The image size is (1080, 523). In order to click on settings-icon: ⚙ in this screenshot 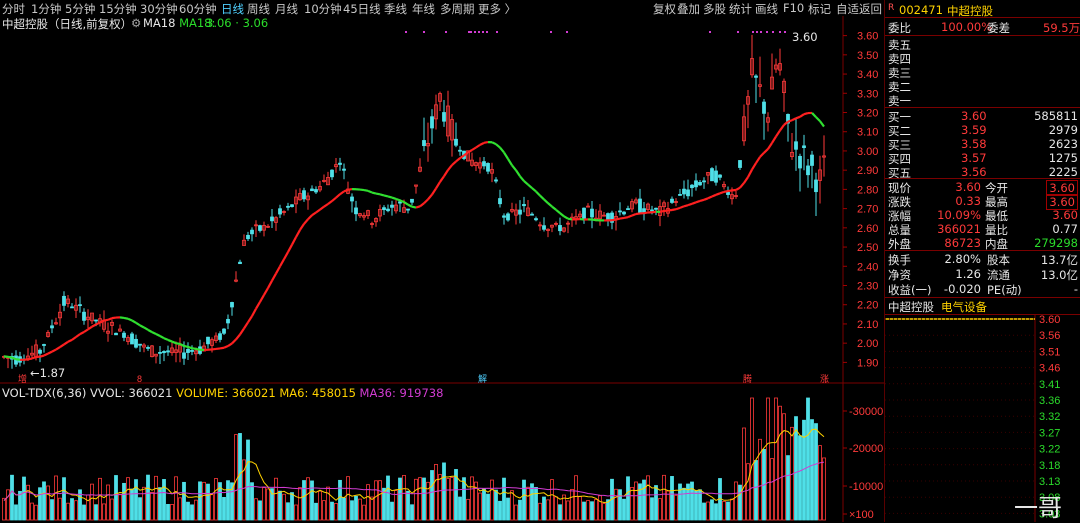, I will do `click(136, 23)`.